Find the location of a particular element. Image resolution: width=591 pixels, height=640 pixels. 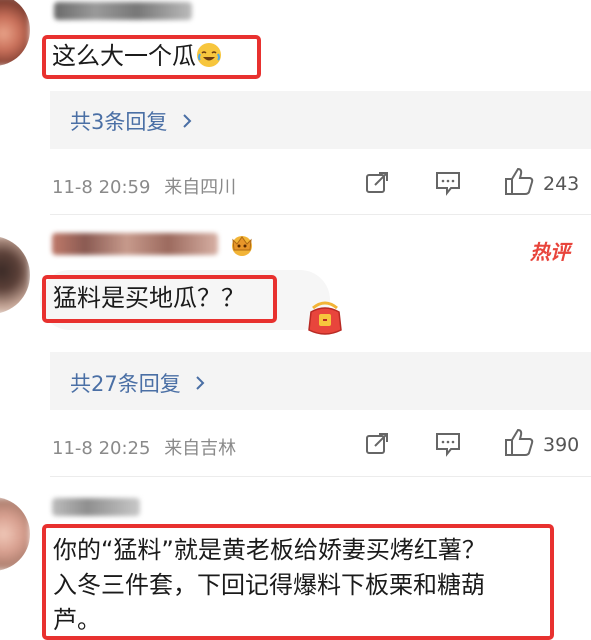

comment-text: 猛料是买地瓜？？ is located at coordinates (149, 298).